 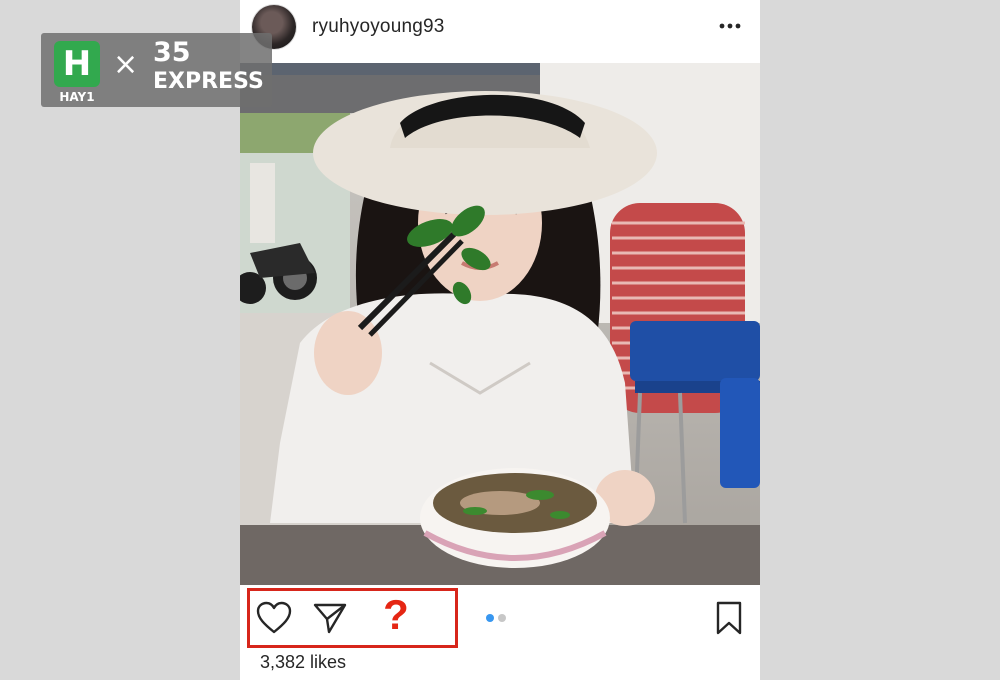 I want to click on like-button, so click(x=274, y=618).